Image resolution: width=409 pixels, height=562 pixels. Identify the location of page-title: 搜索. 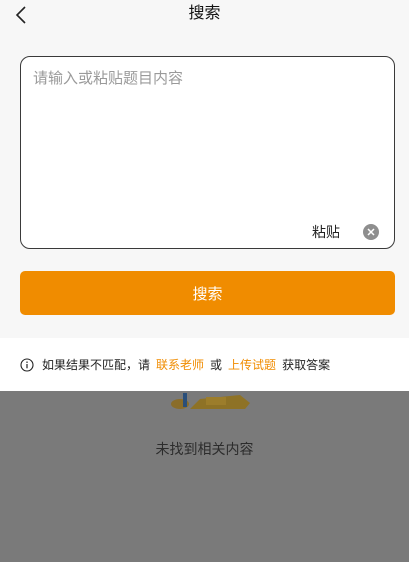
(204, 12).